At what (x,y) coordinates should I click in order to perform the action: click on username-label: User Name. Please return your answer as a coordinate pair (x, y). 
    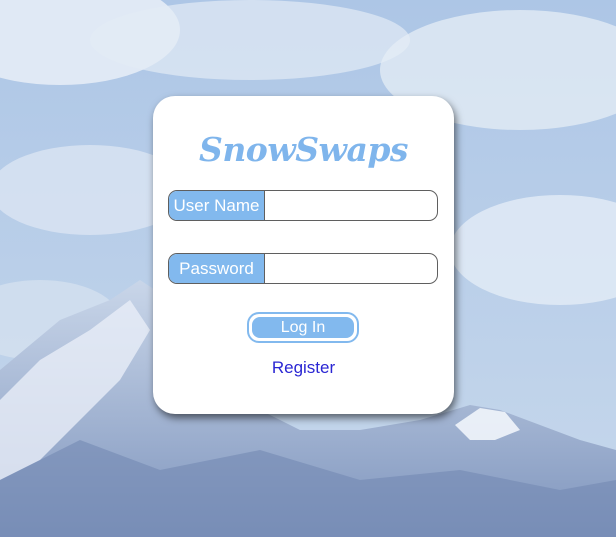
    Looking at the image, I should click on (217, 205).